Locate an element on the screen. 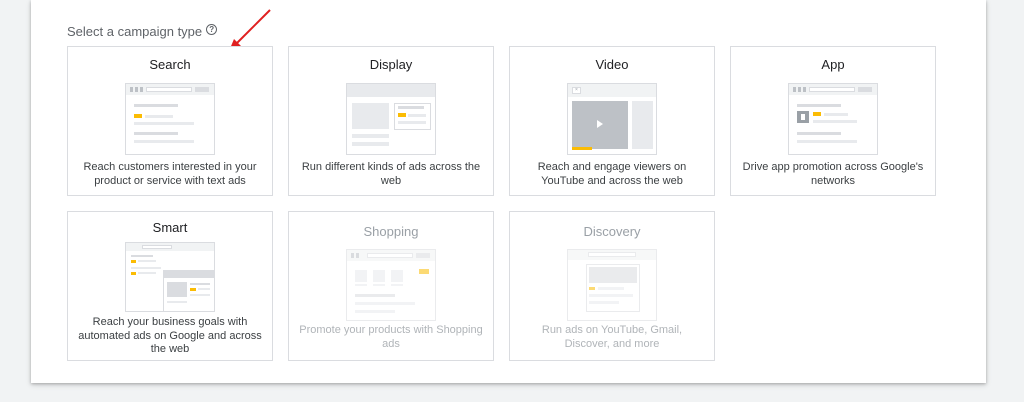  display-ad-illustration is located at coordinates (391, 119).